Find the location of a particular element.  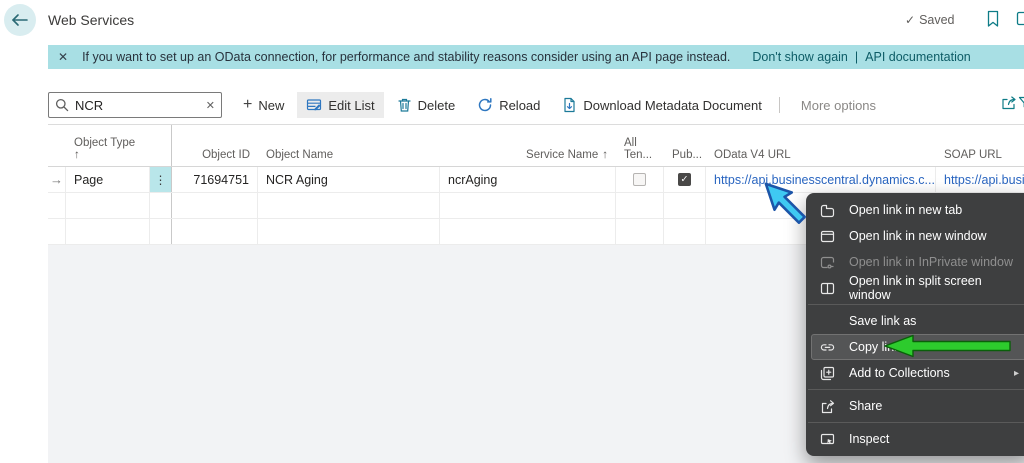

column-header-object-id: Object ID is located at coordinates (215, 145).